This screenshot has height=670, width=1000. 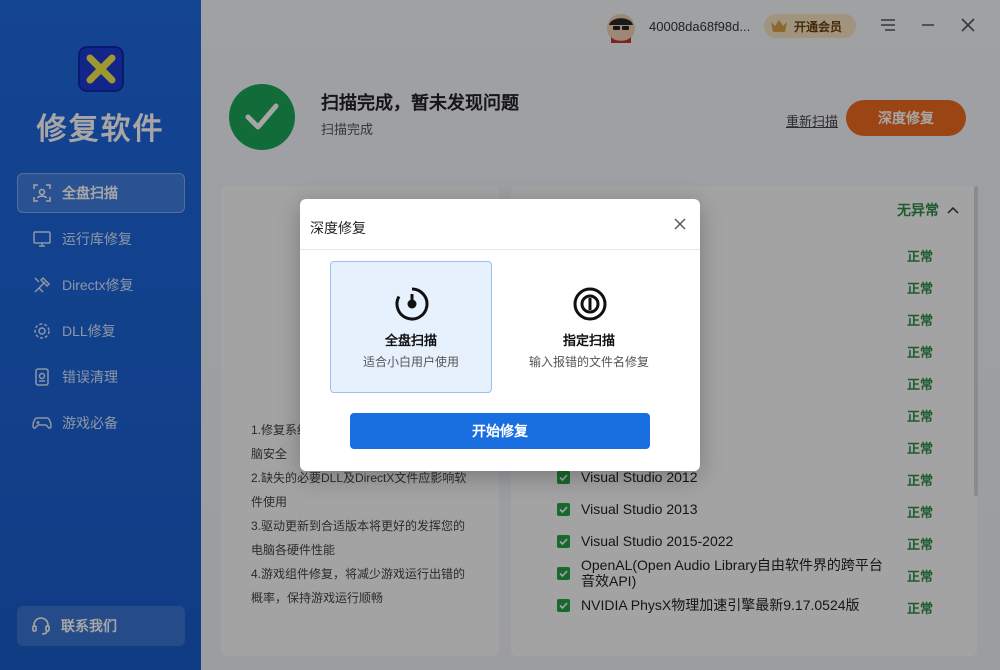 I want to click on divider, so click(x=500, y=249).